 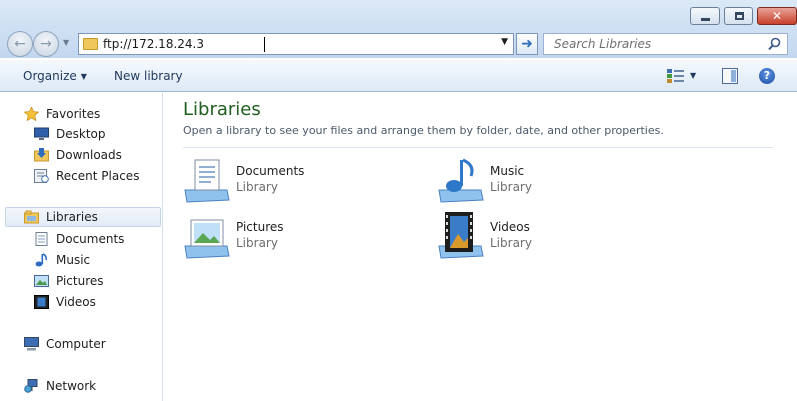 I want to click on title-bar: ✕, so click(x=398, y=15).